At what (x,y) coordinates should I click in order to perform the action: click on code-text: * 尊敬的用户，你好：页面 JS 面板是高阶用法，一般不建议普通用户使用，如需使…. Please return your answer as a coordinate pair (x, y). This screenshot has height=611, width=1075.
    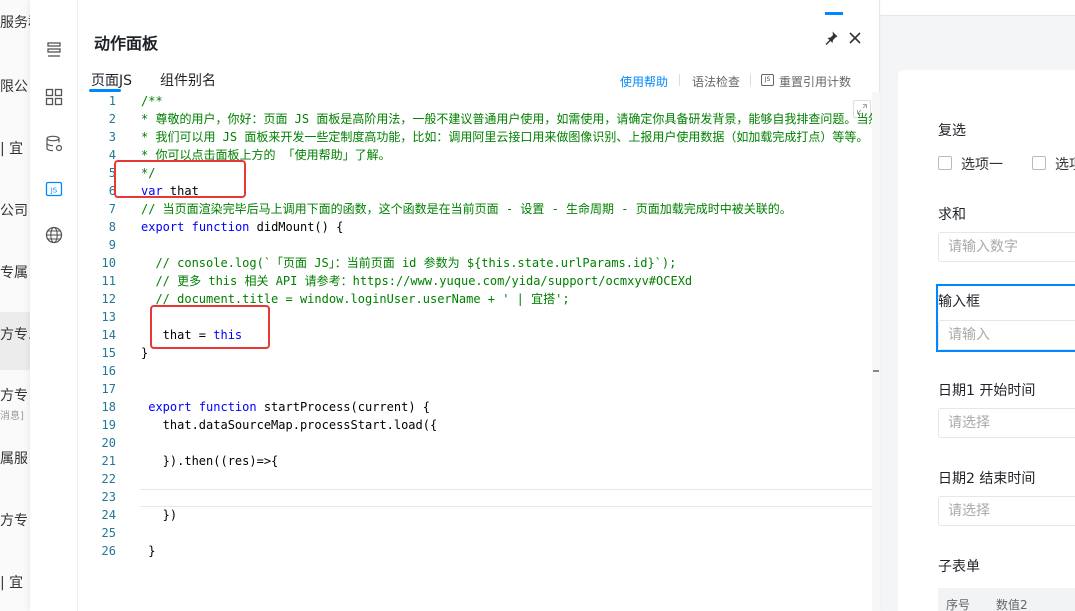
    Looking at the image, I should click on (510, 119).